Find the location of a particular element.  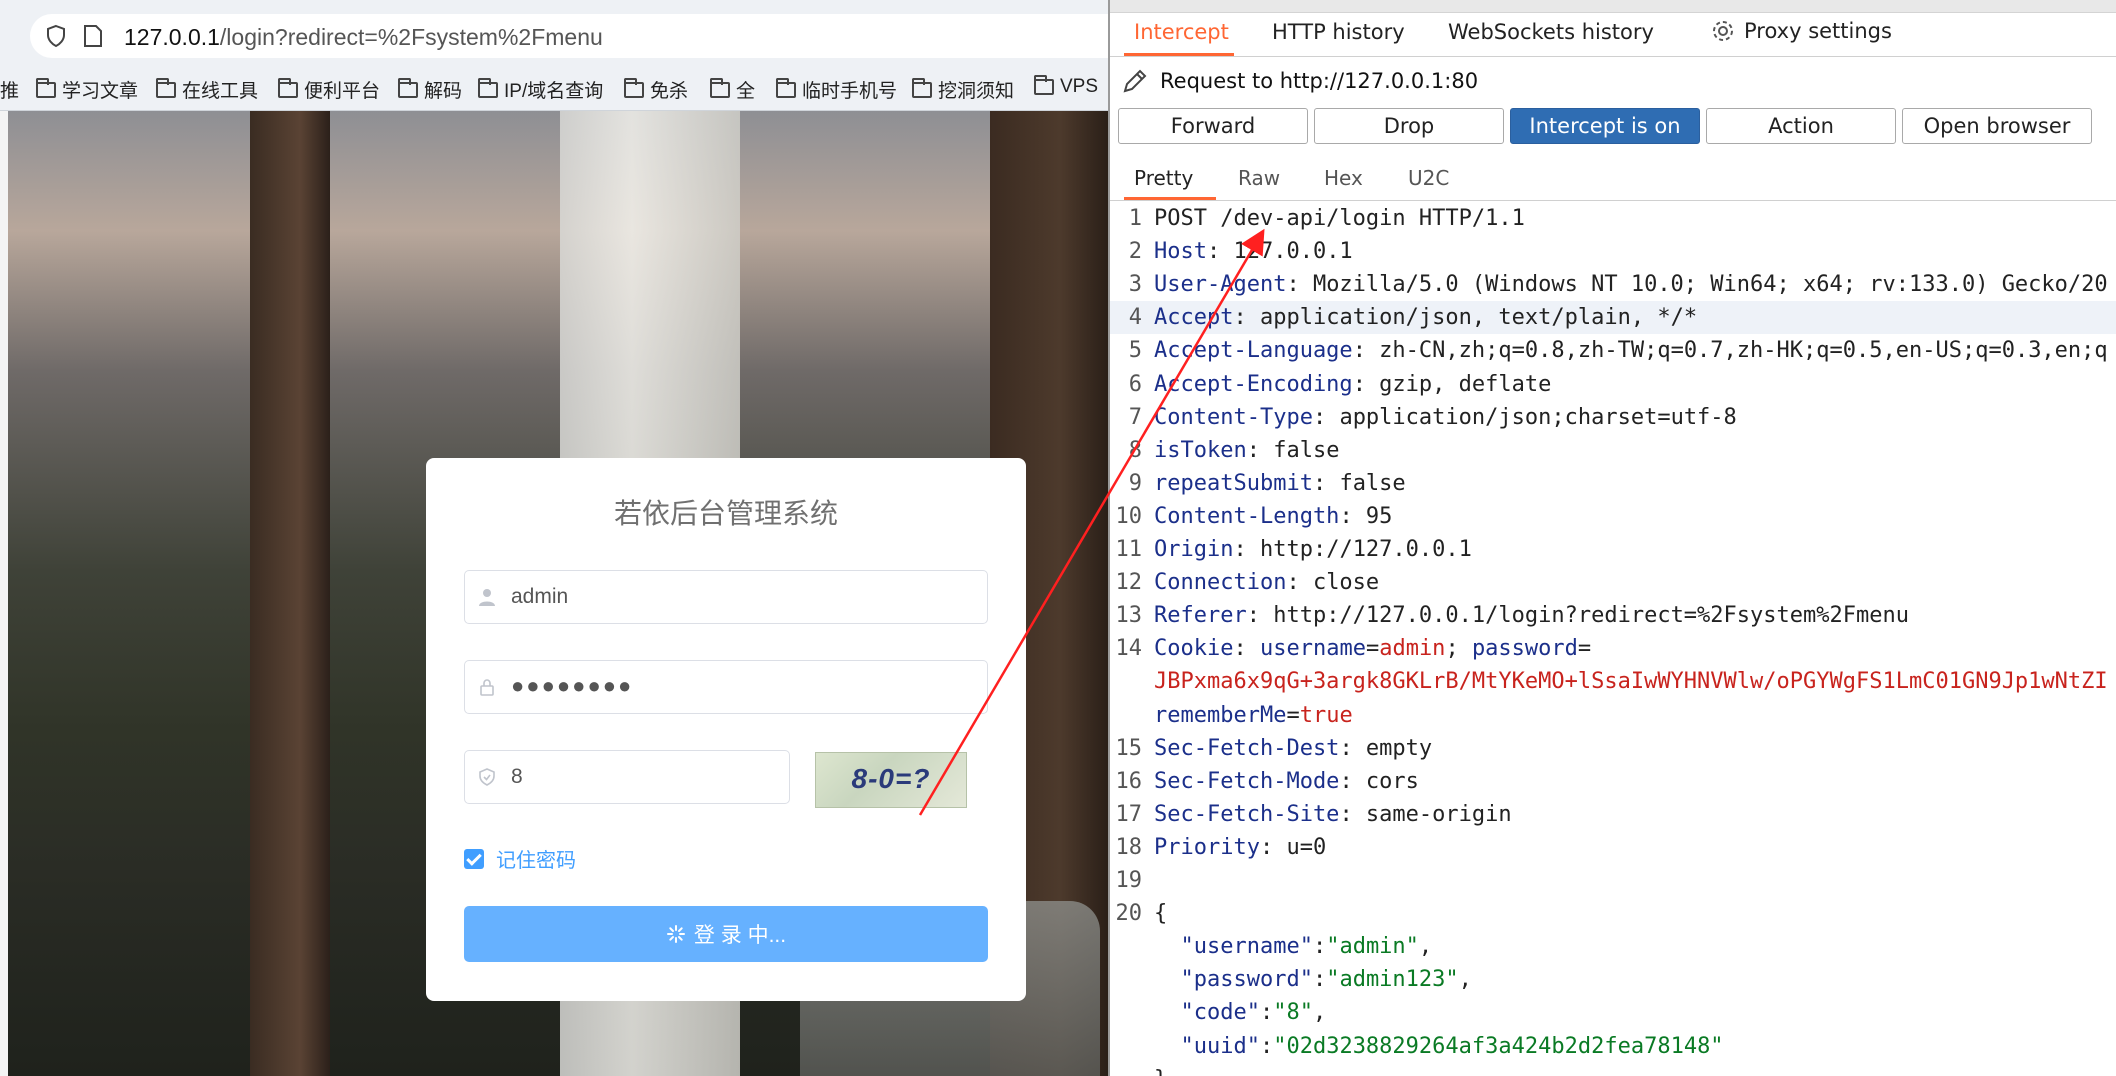

bookmark-item: VPS is located at coordinates (1066, 86).